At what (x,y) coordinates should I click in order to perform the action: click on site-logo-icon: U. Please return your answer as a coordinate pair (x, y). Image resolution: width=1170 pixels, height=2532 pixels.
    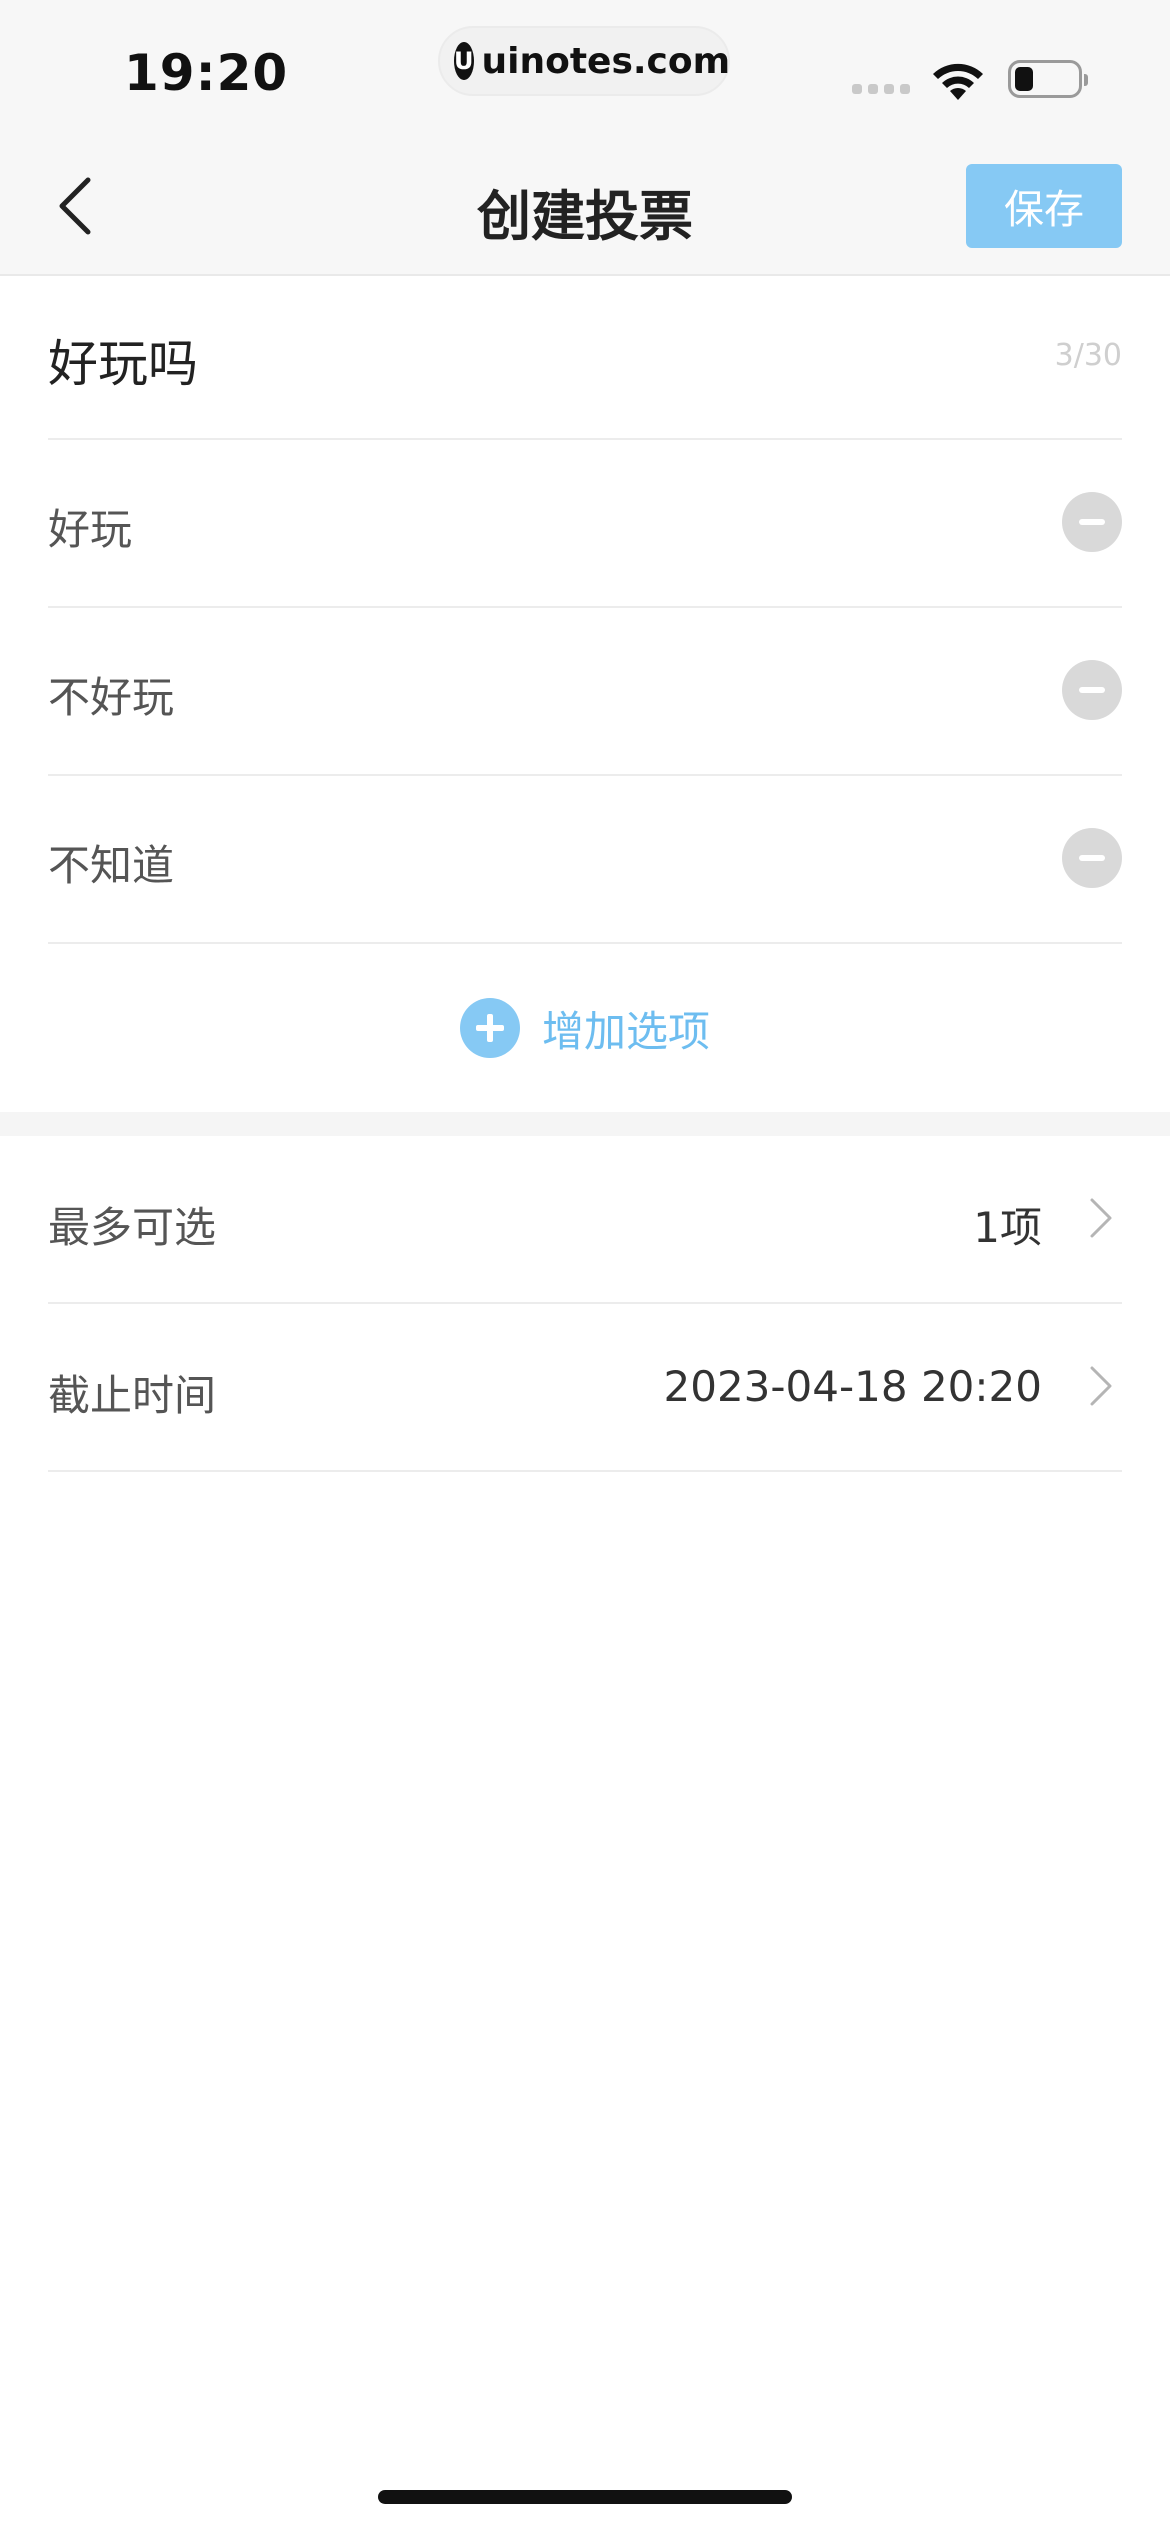
    Looking at the image, I should click on (464, 61).